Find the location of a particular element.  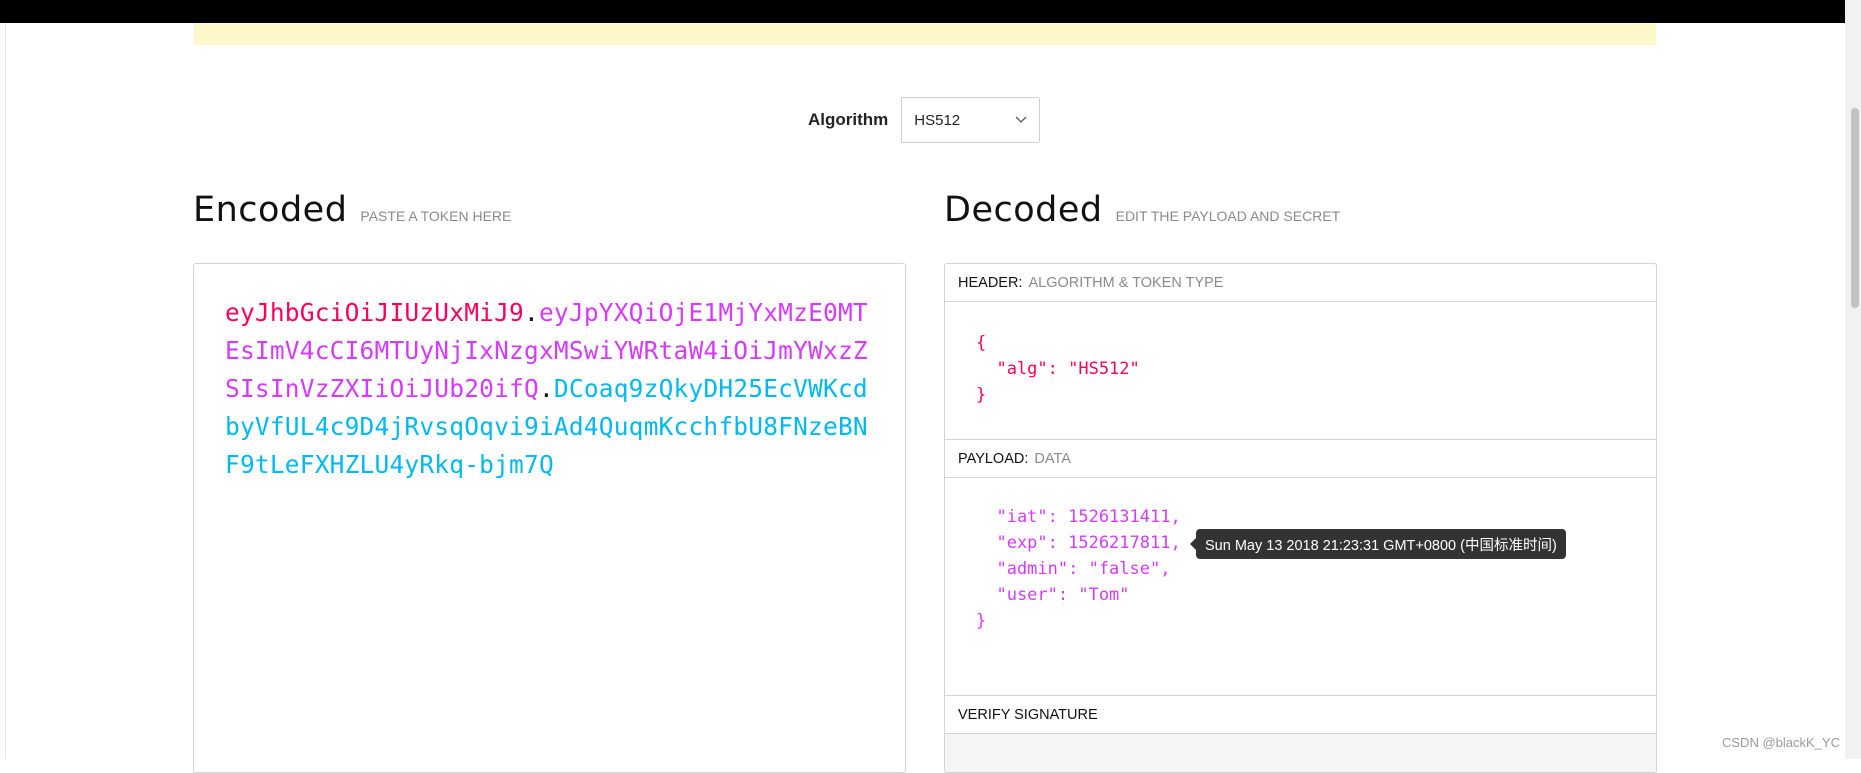

header-json-close: } is located at coordinates (981, 395).